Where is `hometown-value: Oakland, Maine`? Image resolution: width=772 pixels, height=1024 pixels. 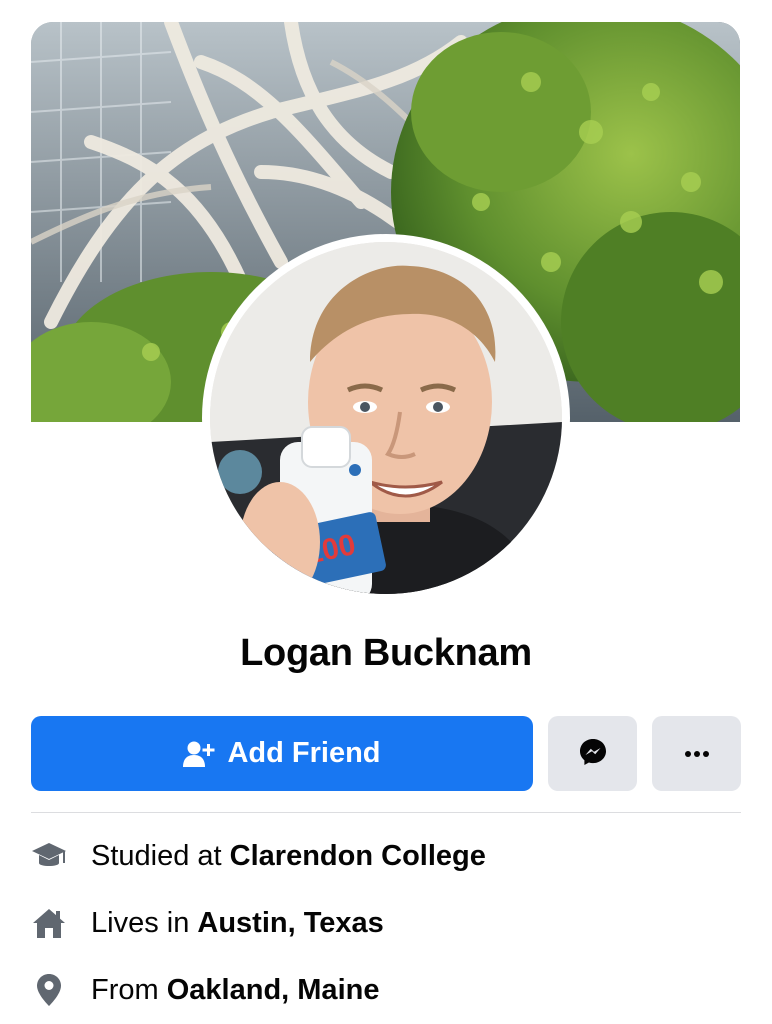 hometown-value: Oakland, Maine is located at coordinates (273, 990).